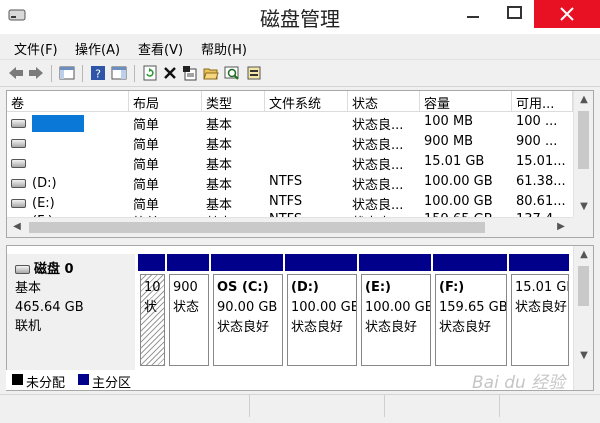 The image size is (600, 423). What do you see at coordinates (165, 101) in the screenshot?
I see `column-header-layout: 布局` at bounding box center [165, 101].